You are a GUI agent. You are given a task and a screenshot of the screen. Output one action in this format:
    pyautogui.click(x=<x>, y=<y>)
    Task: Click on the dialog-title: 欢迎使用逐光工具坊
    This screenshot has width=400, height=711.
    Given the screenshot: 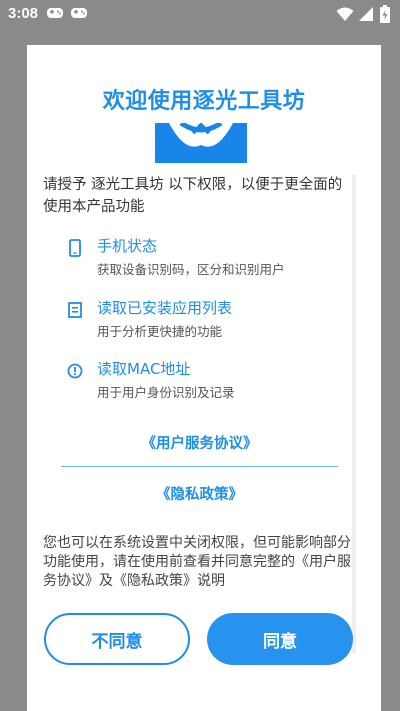 What is the action you would take?
    pyautogui.click(x=204, y=101)
    